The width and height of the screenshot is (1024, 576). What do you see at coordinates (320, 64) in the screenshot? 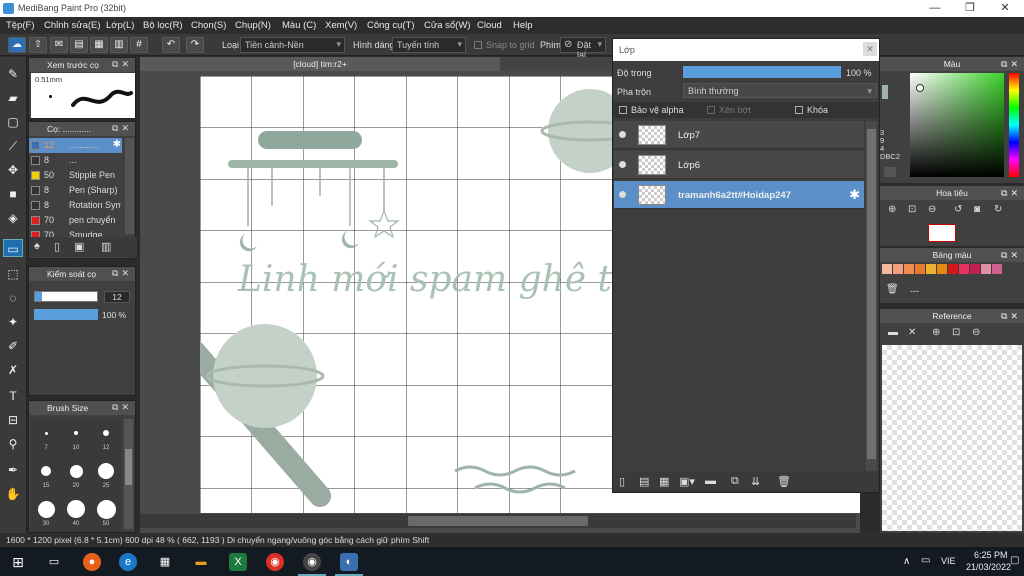
I see `document-tab: [cloud] tim:r2+` at bounding box center [320, 64].